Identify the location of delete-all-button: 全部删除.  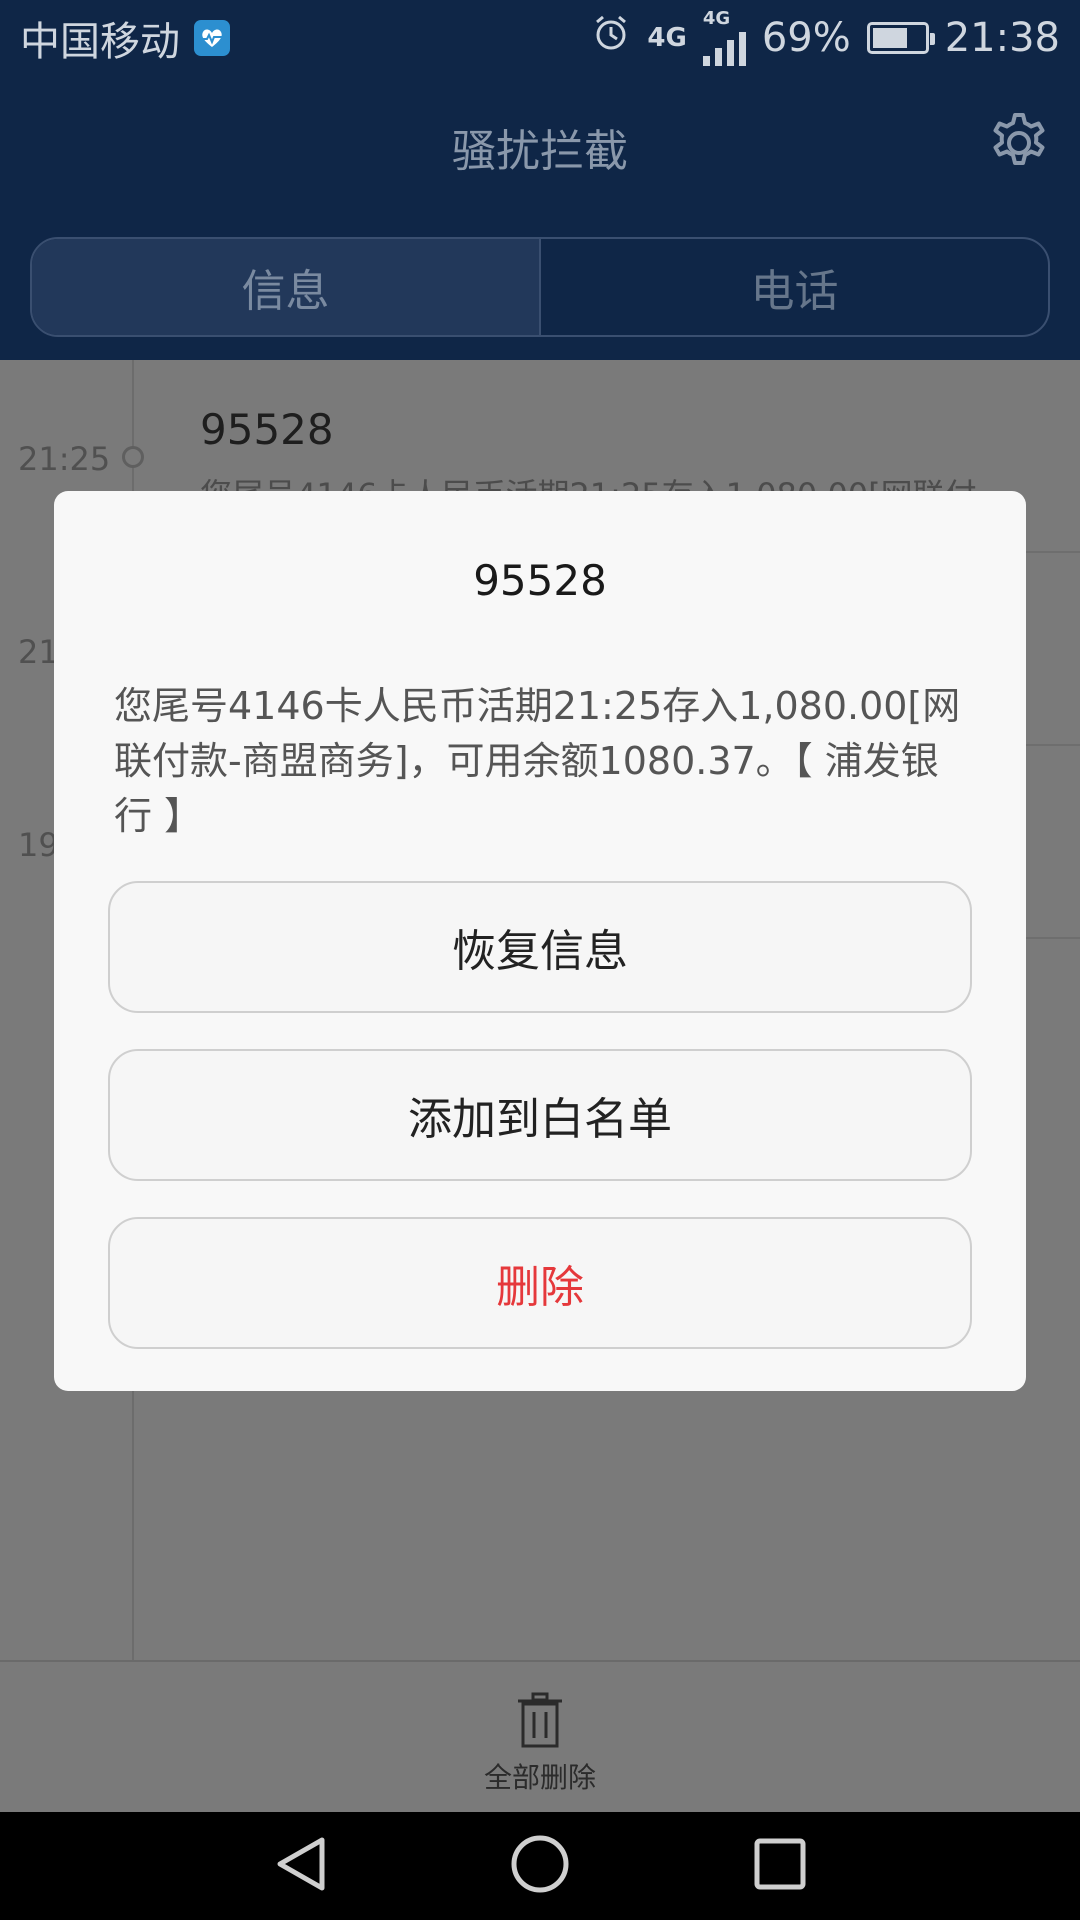
(540, 1744).